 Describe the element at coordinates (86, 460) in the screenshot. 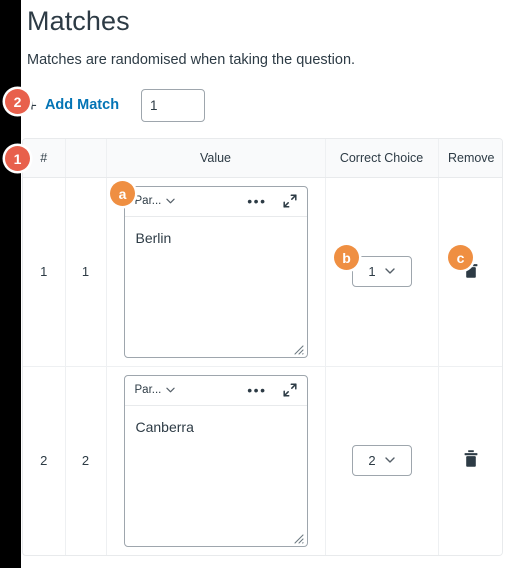

I see `row-index: 2` at that location.